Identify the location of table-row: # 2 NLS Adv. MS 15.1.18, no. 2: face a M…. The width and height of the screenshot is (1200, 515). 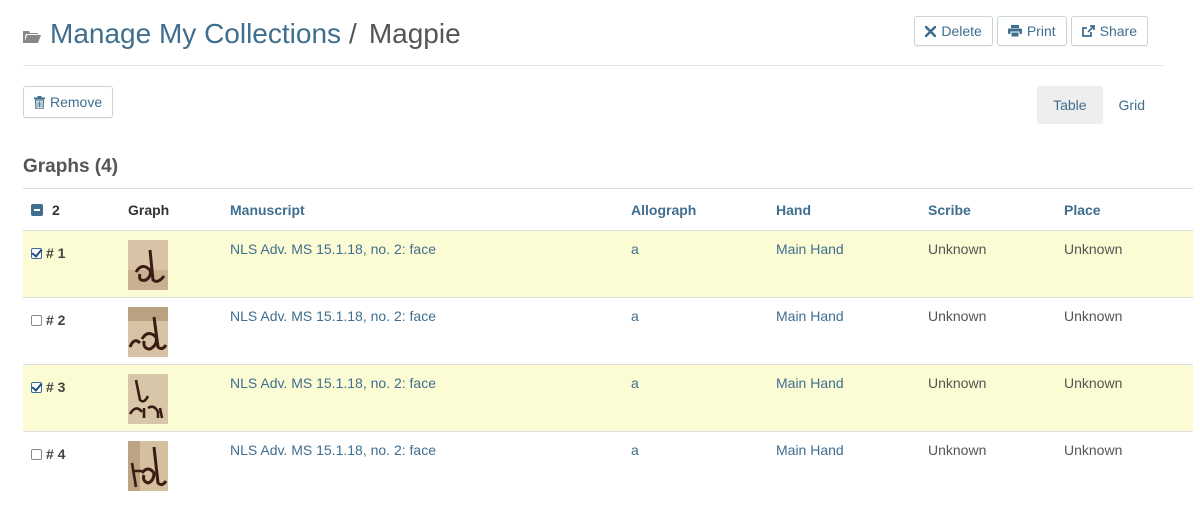
(608, 331).